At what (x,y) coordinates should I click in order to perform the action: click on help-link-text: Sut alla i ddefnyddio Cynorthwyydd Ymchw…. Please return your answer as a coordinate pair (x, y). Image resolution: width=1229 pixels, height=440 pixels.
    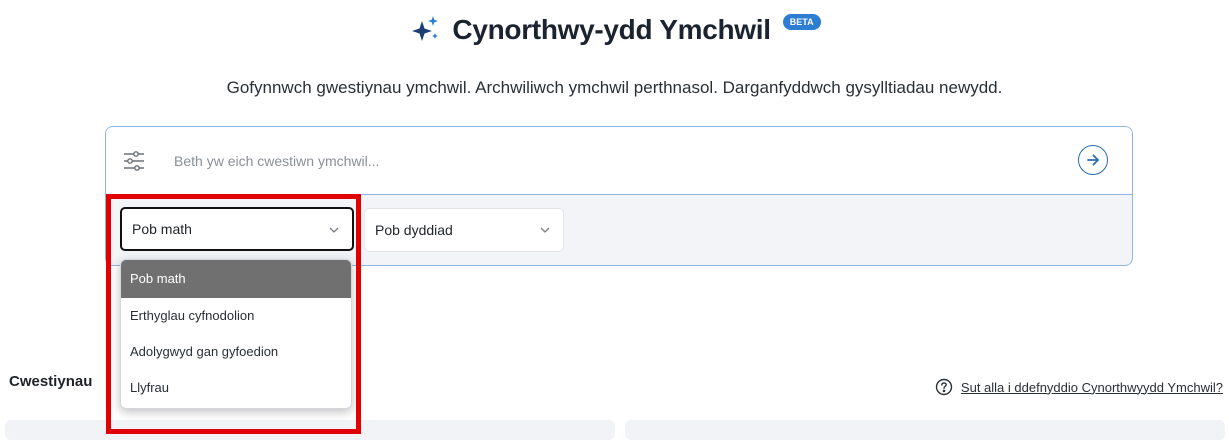
    Looking at the image, I should click on (1091, 387).